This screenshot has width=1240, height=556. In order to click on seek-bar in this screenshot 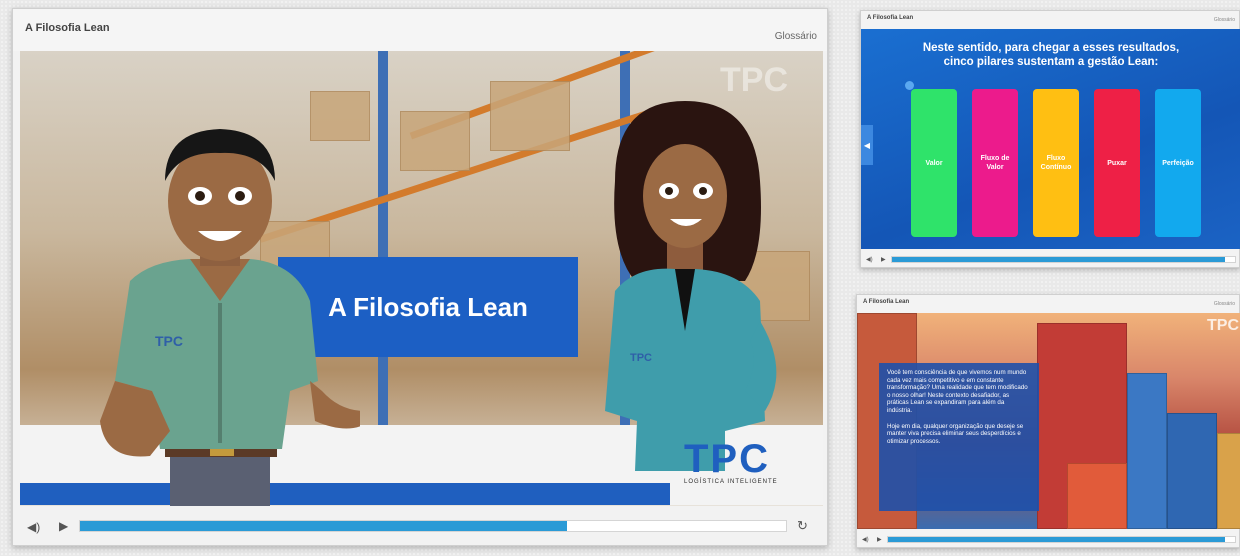, I will do `click(433, 526)`.